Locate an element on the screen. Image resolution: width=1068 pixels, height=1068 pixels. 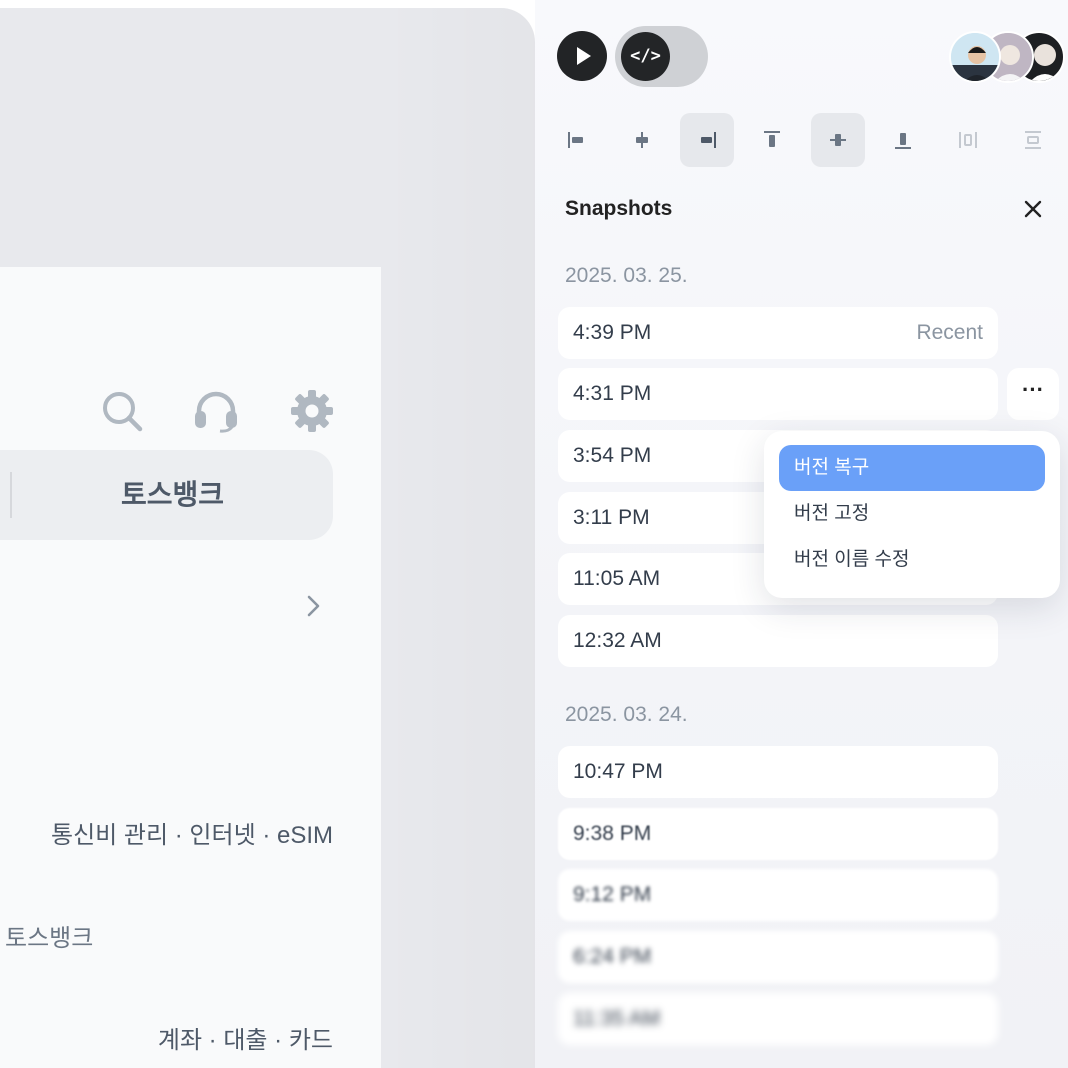
canvas-shadow is located at coordinates (458, 538).